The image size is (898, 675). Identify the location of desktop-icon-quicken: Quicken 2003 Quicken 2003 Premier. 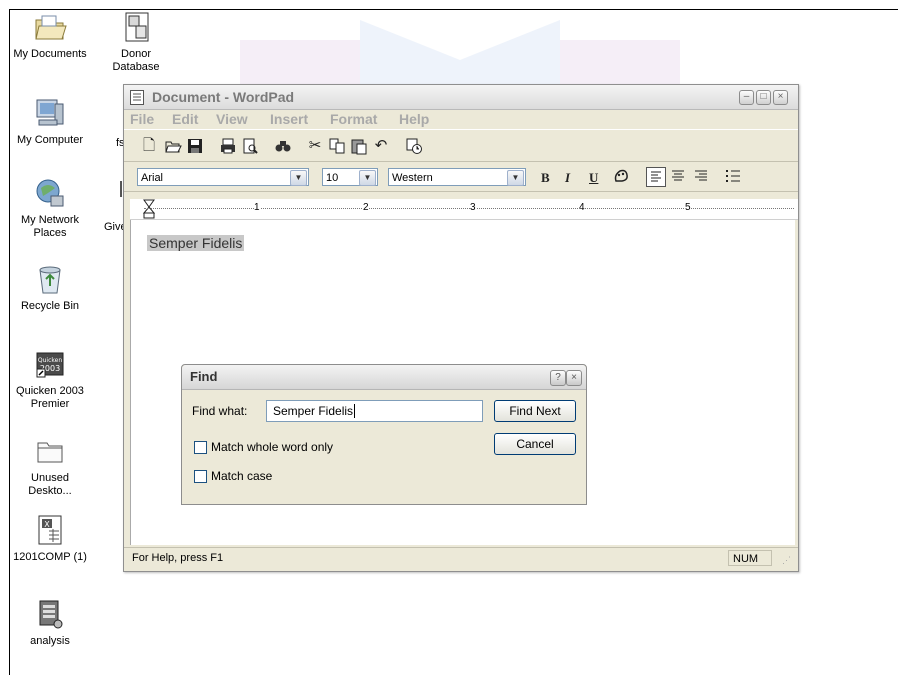
(50, 379).